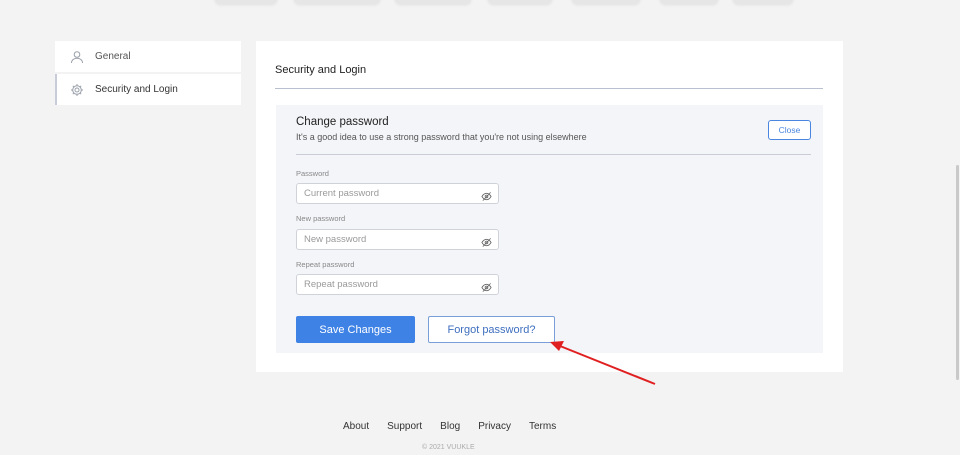 The height and width of the screenshot is (455, 960). What do you see at coordinates (113, 56) in the screenshot?
I see `sidebar-item-label: General` at bounding box center [113, 56].